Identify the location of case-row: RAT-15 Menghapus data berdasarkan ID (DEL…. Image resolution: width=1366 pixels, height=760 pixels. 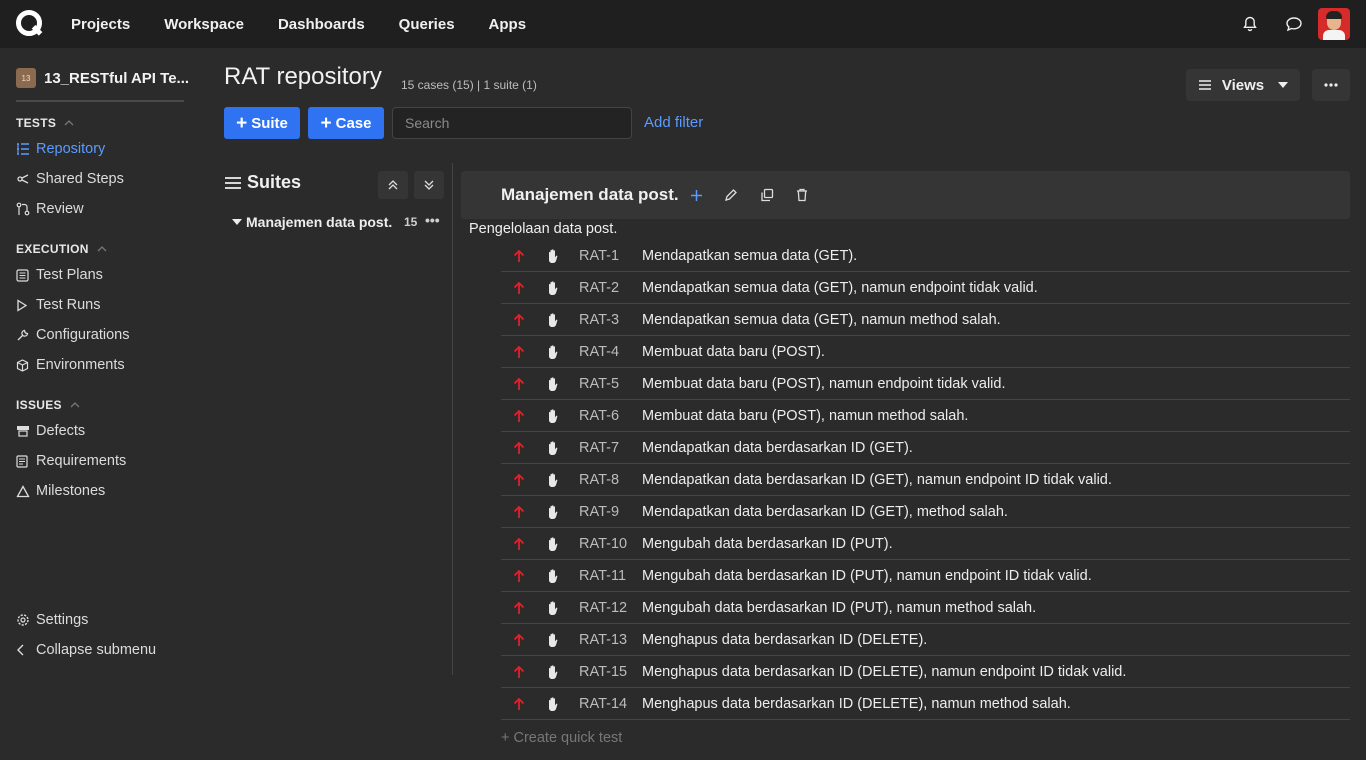
(925, 672).